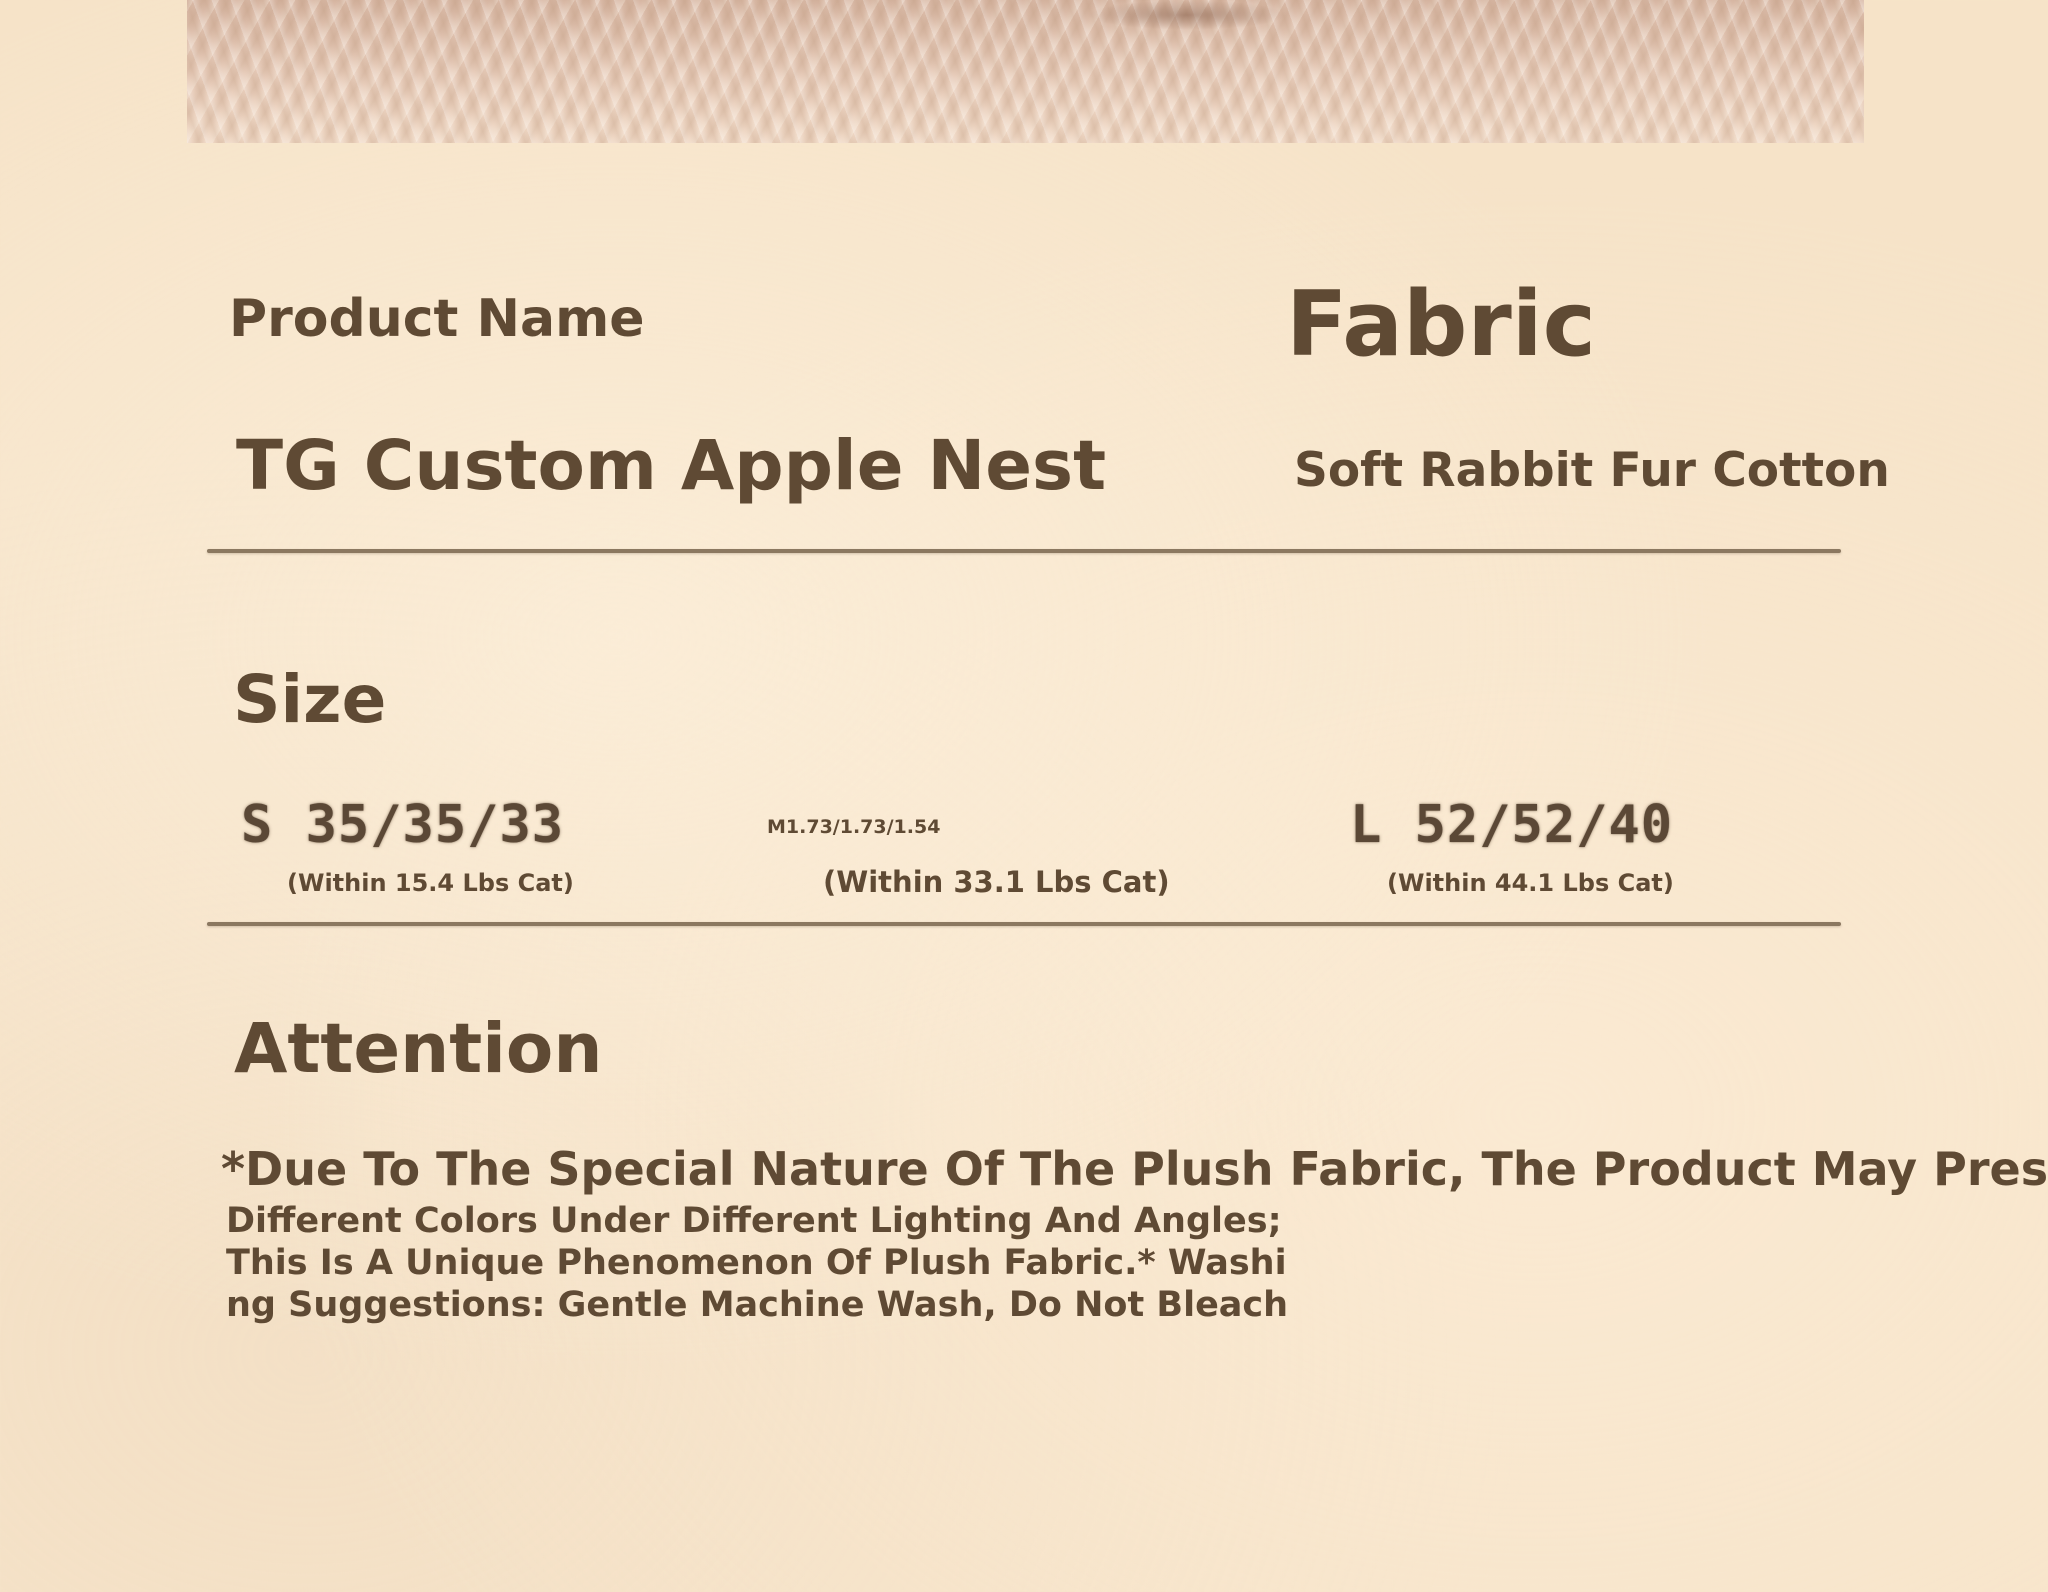 This screenshot has height=1592, width=2048. What do you see at coordinates (671, 466) in the screenshot?
I see `product-name-value: TG Custom Apple Nest` at bounding box center [671, 466].